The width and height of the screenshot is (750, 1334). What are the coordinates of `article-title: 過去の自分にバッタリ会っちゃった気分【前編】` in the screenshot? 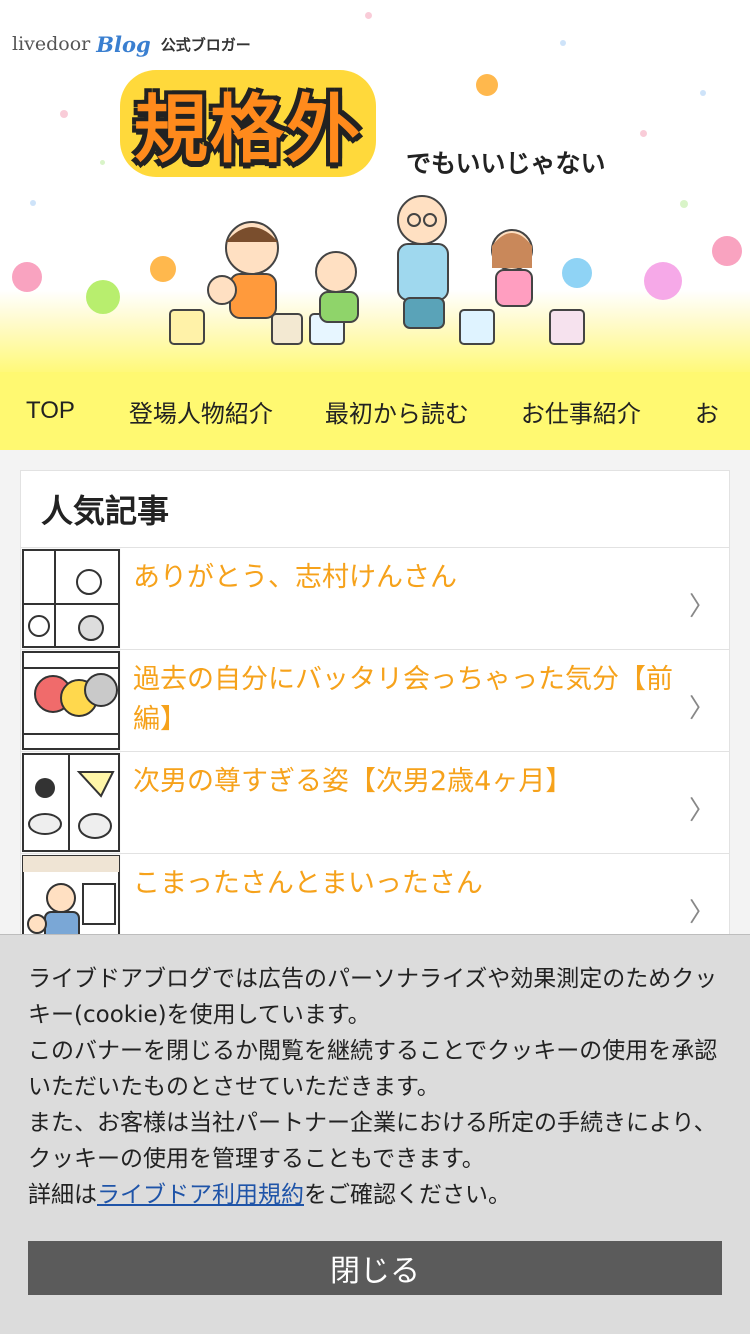 It's located at (403, 699).